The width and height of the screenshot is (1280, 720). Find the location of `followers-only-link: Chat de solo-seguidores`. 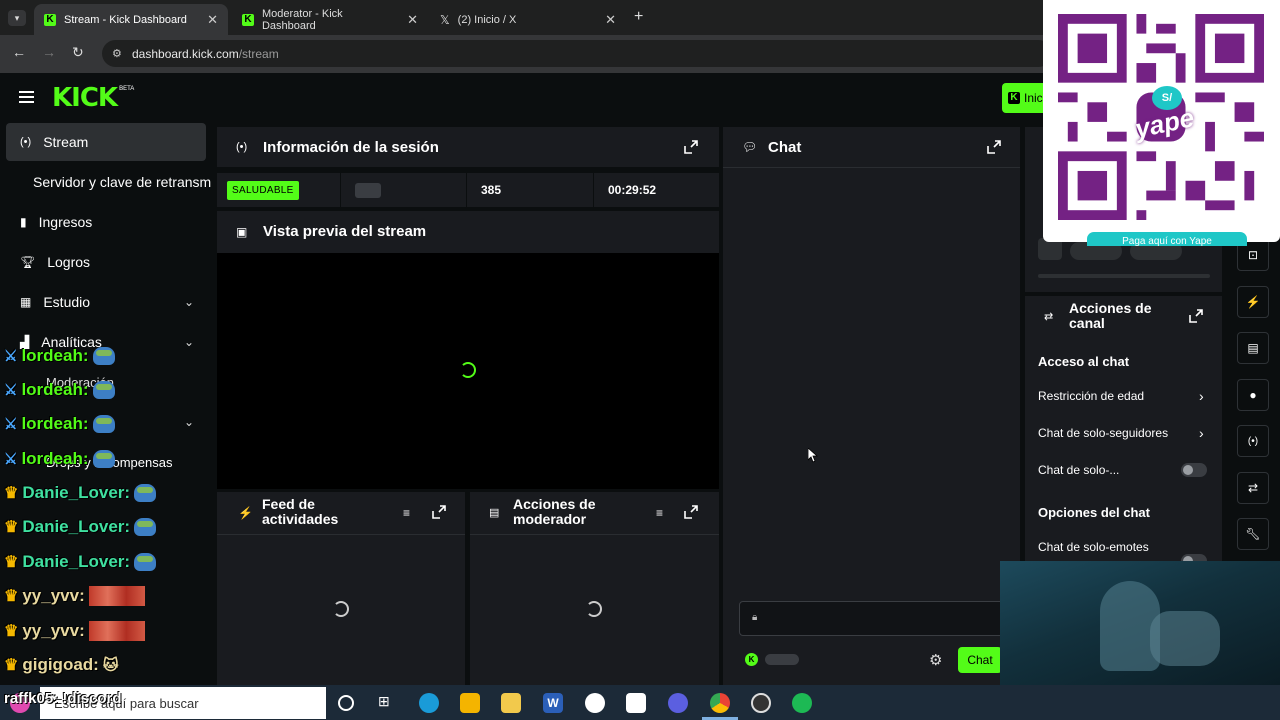

followers-only-link: Chat de solo-seguidores is located at coordinates (1103, 433).